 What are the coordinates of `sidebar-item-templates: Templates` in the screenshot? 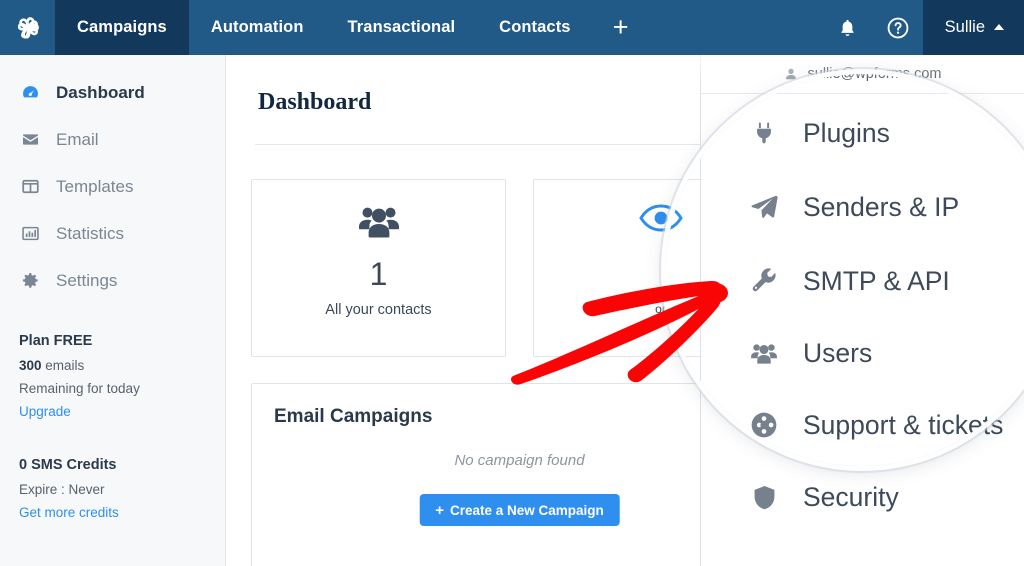 It's located at (112, 186).